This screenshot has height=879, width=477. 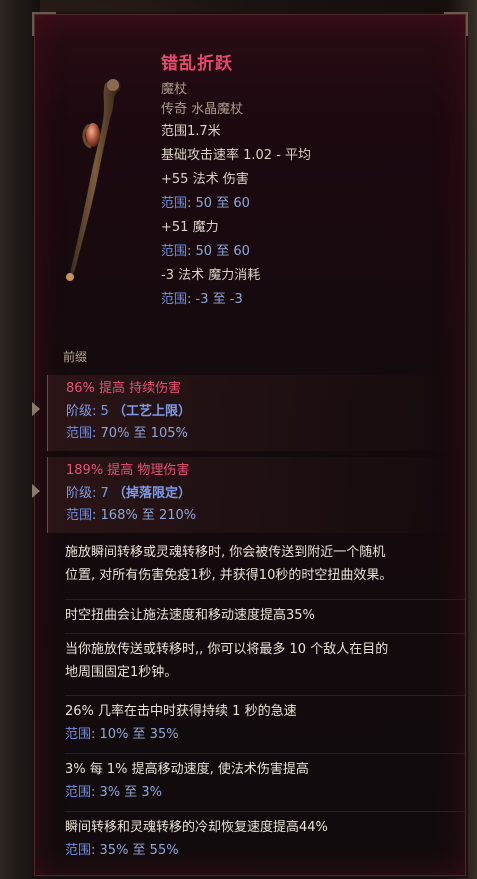 I want to click on unique-mod: 时空扭曲会让施法速度和移动速度提高35%, so click(x=265, y=613).